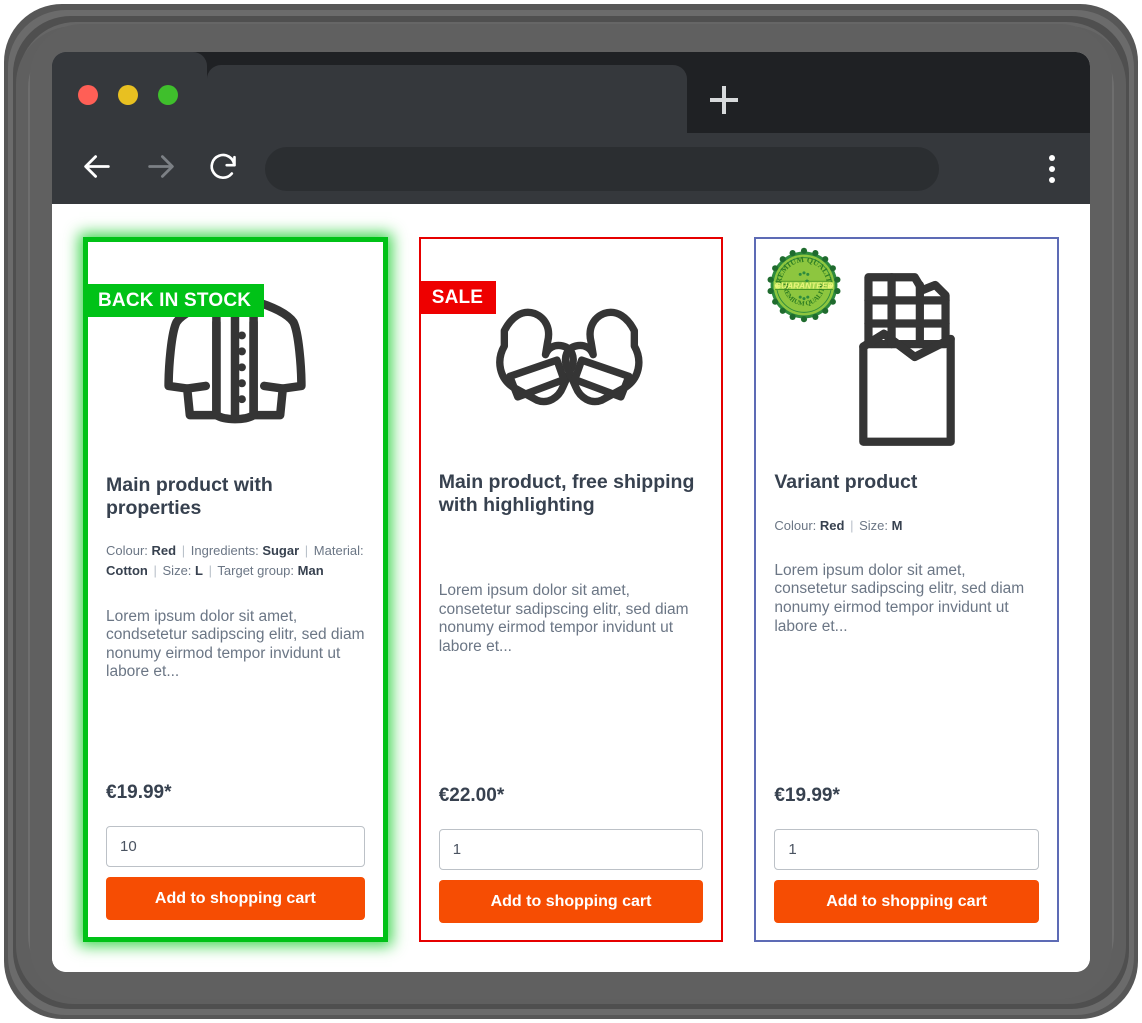  I want to click on product-price: €22.00*, so click(471, 795).